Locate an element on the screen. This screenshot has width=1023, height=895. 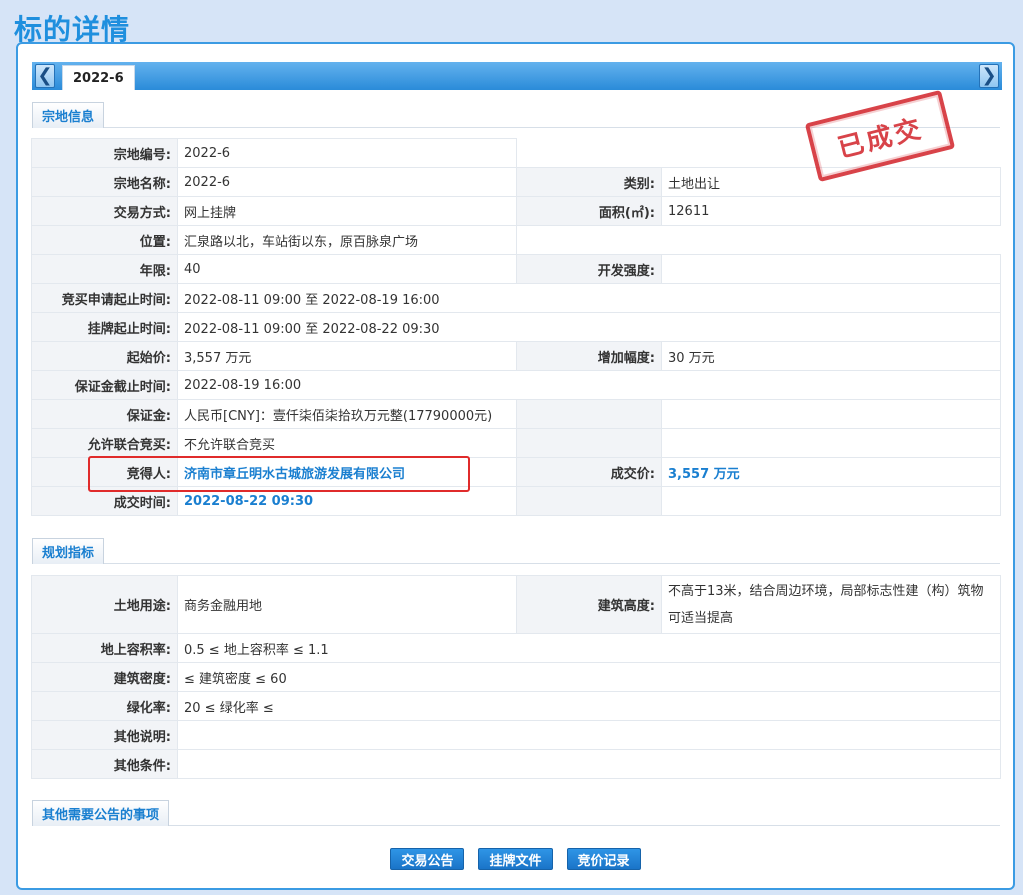
value-deposit: 人民币[CNY]：壹仟柒佰柒拾玖万元整(17790000元) is located at coordinates (347, 414).